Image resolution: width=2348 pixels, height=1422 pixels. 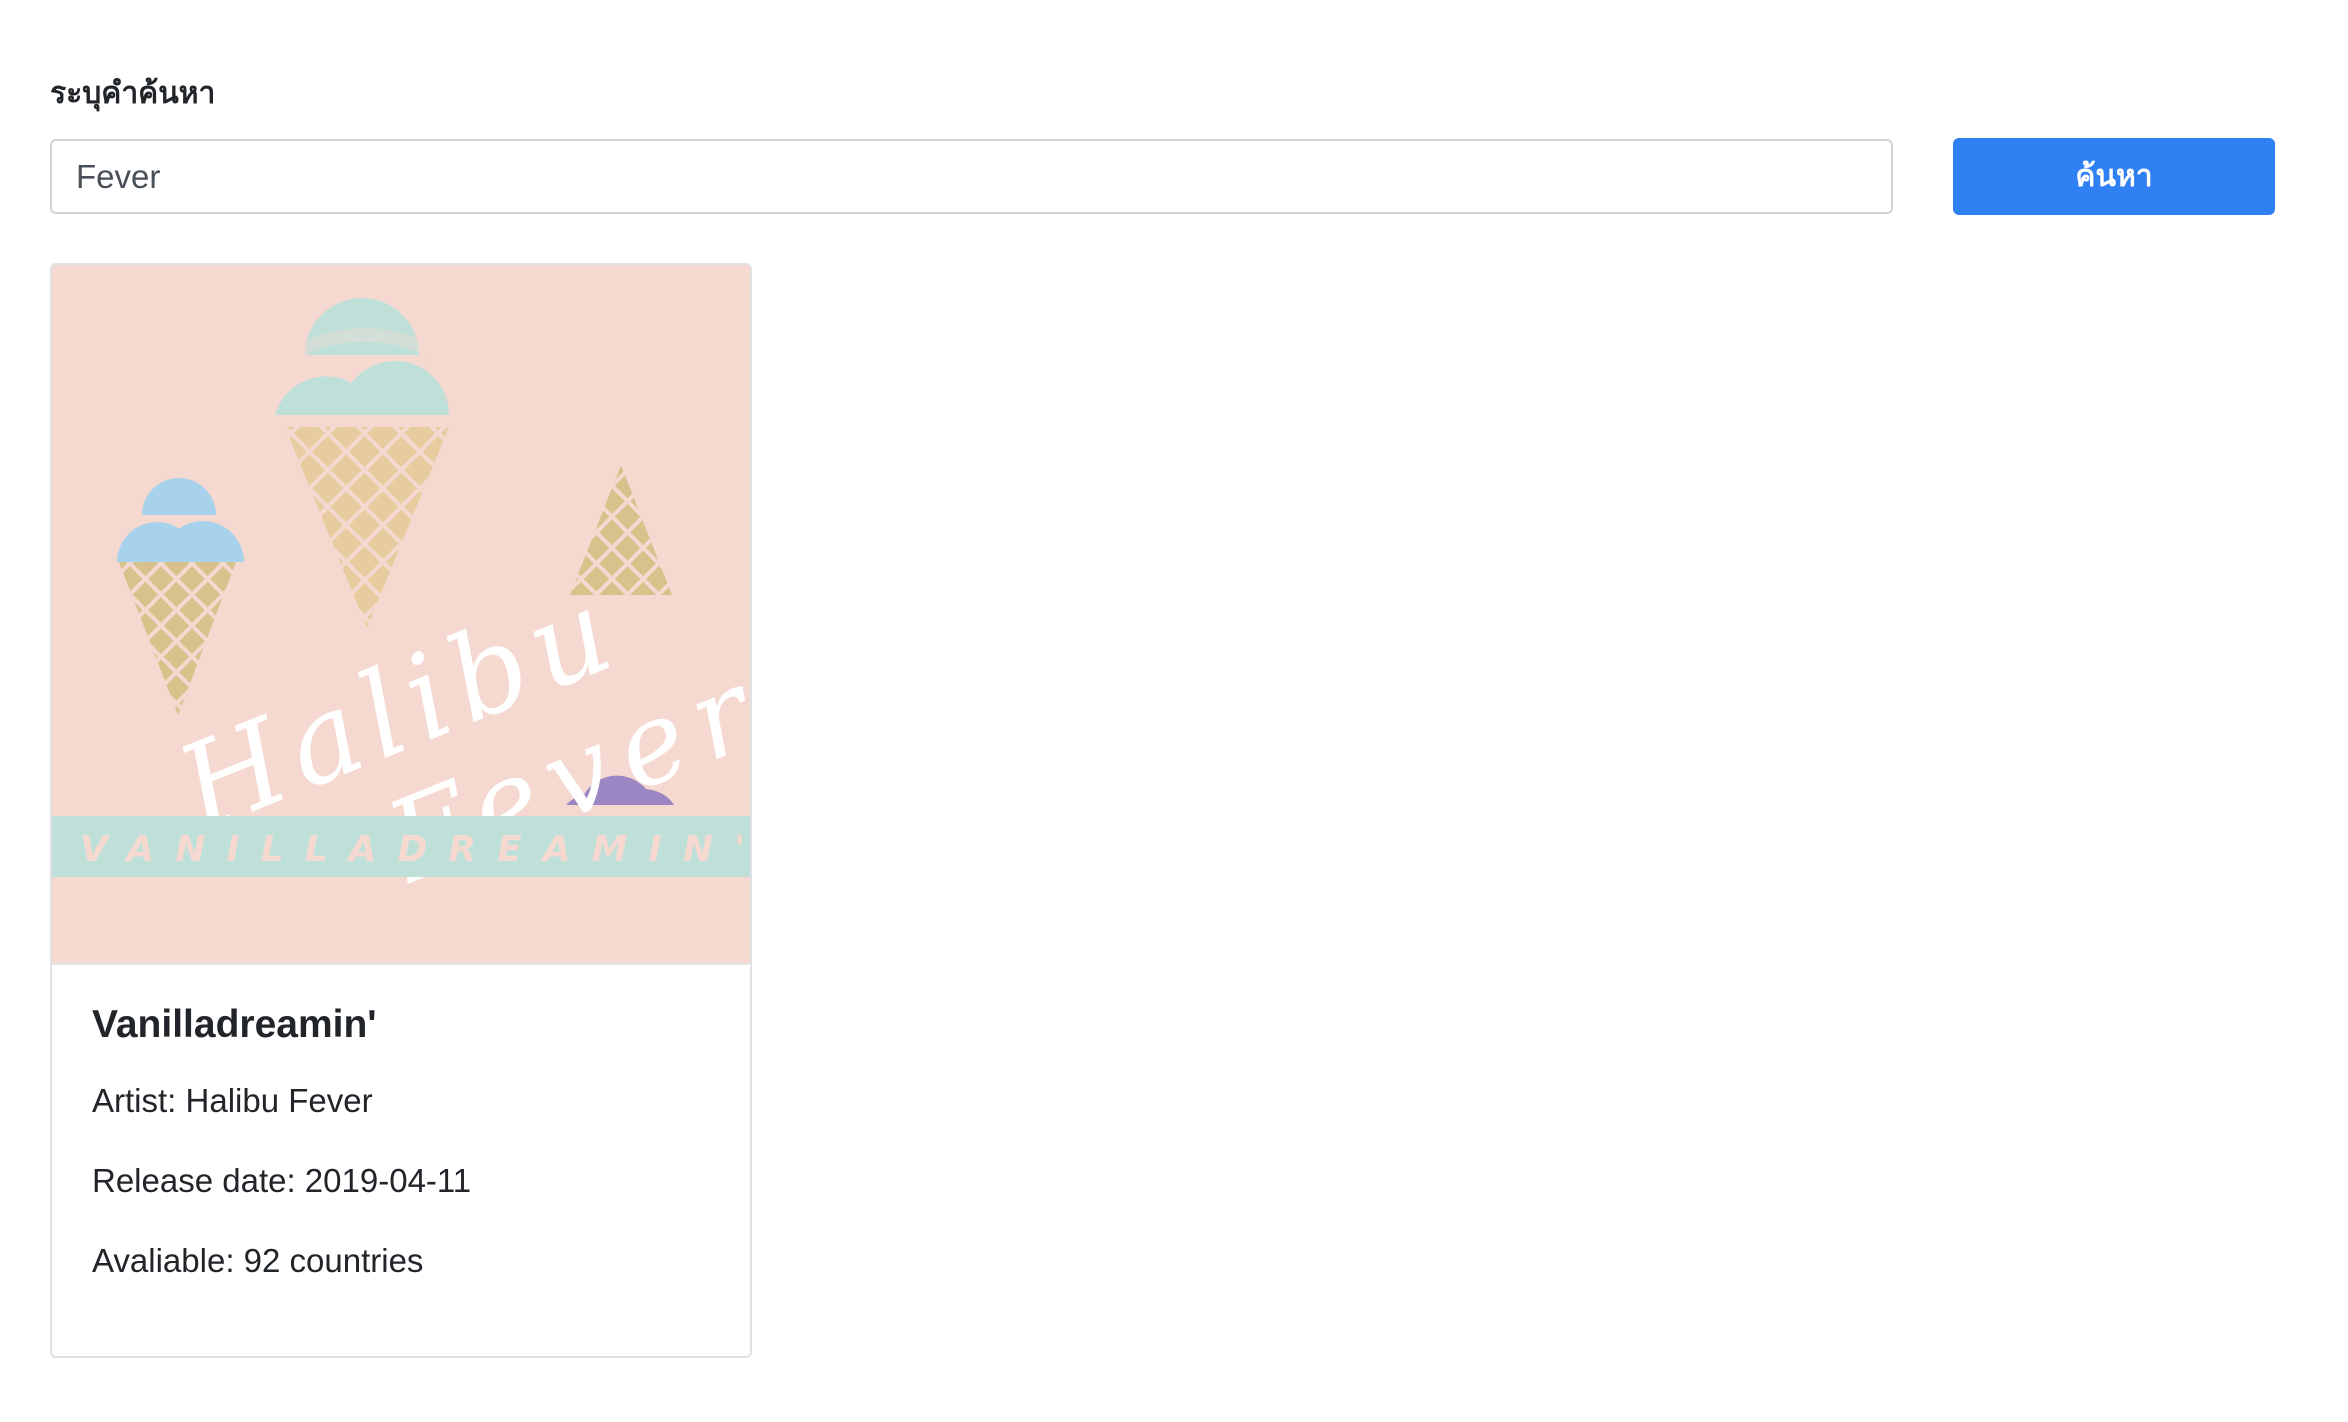 I want to click on search-button: ค้นหา, so click(x=2114, y=176).